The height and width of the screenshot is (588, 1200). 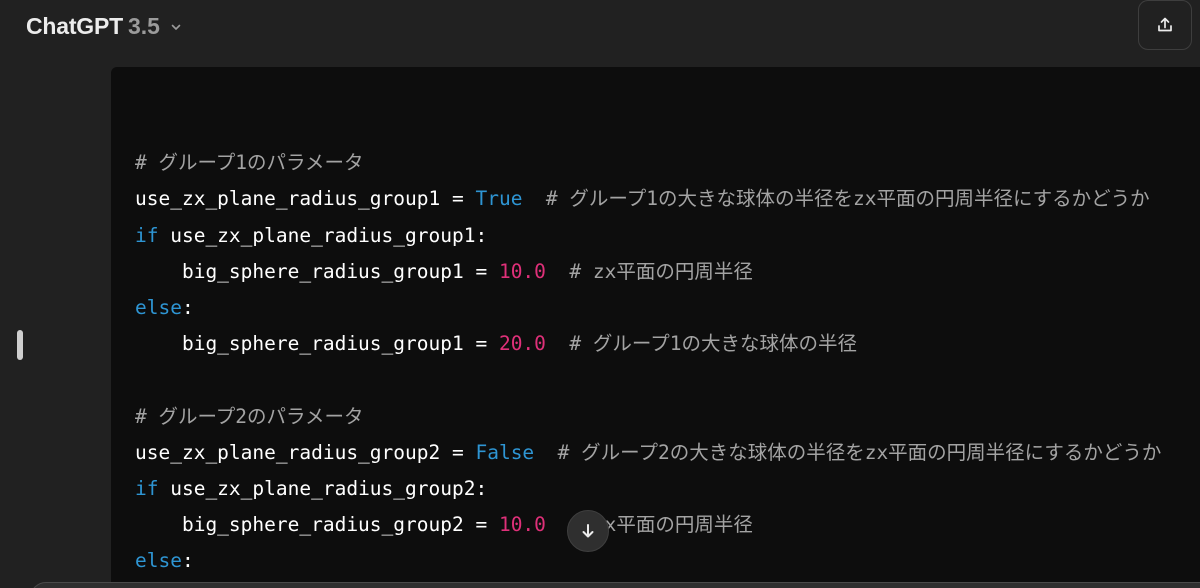 What do you see at coordinates (836, 199) in the screenshot?
I see `code-comment: # グループ1の大きな球体の半径をzx平面の円周半径にするかどうか` at bounding box center [836, 199].